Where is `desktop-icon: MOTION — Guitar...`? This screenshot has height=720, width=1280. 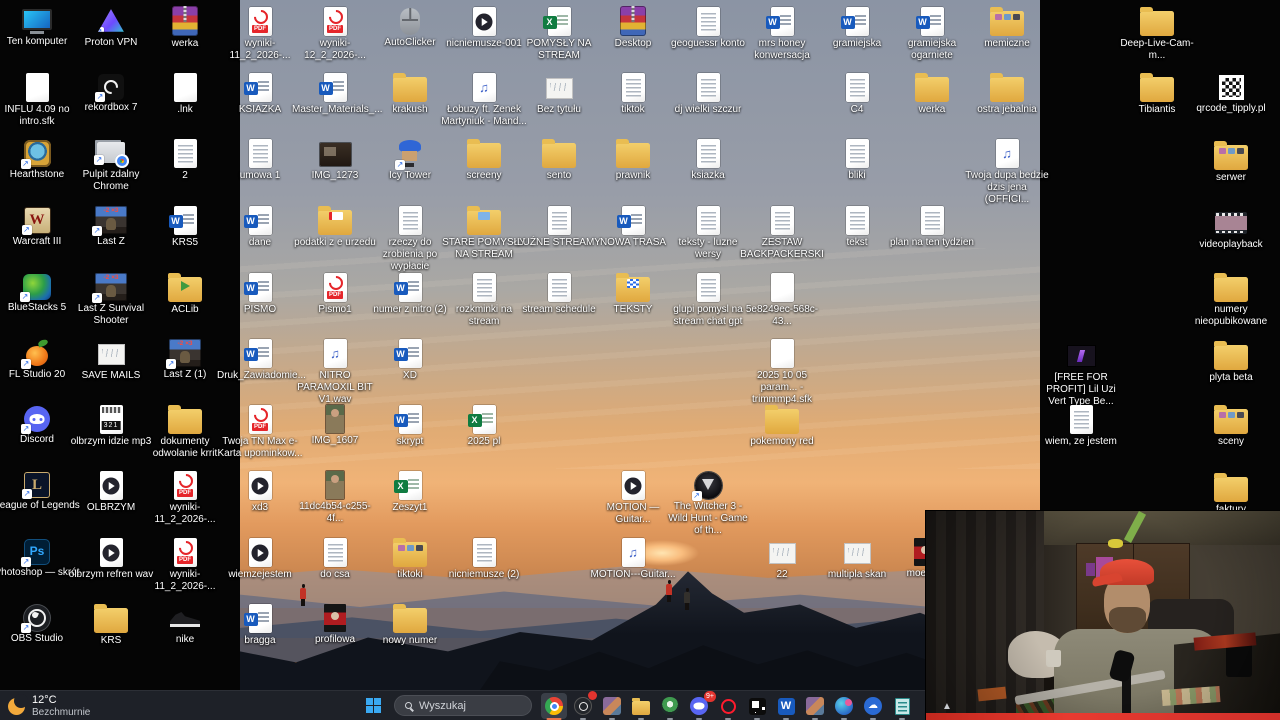
desktop-icon: MOTION — Guitar... is located at coordinates (633, 498).